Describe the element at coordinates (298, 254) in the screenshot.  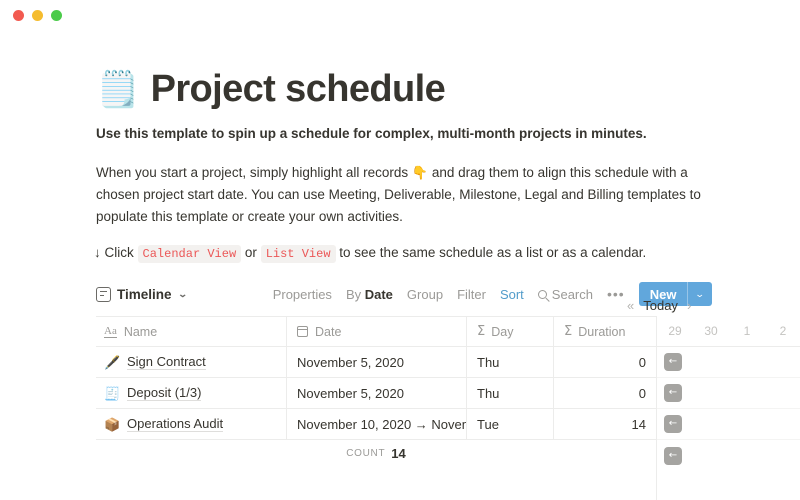
I see `list-view-code: List View` at that location.